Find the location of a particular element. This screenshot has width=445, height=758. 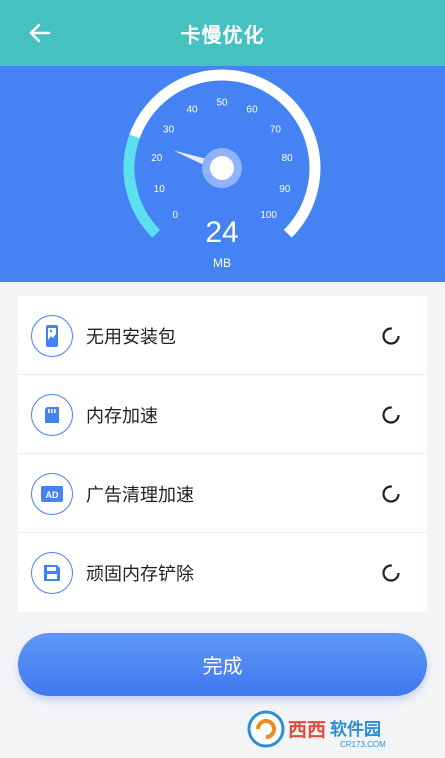

speed-gauge: 0 10 20 30 40 50 60 70 80 90 100 24 MB is located at coordinates (222, 169).